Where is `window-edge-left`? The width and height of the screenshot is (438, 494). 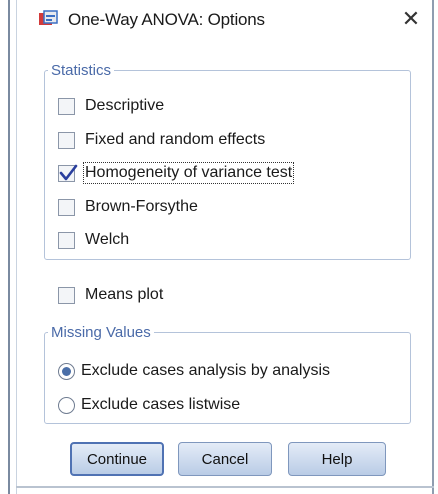
window-edge-left is located at coordinates (9, 247).